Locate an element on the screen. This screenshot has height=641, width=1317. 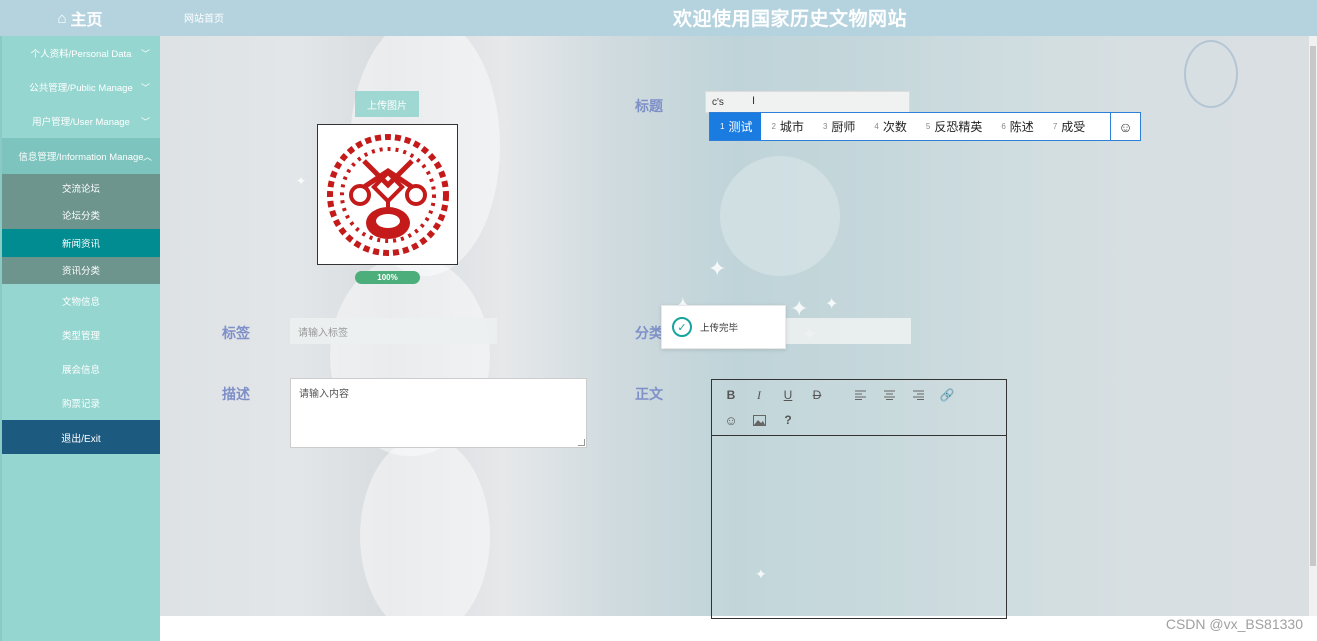
candidate-text: 陈述 is located at coordinates (1021, 127).